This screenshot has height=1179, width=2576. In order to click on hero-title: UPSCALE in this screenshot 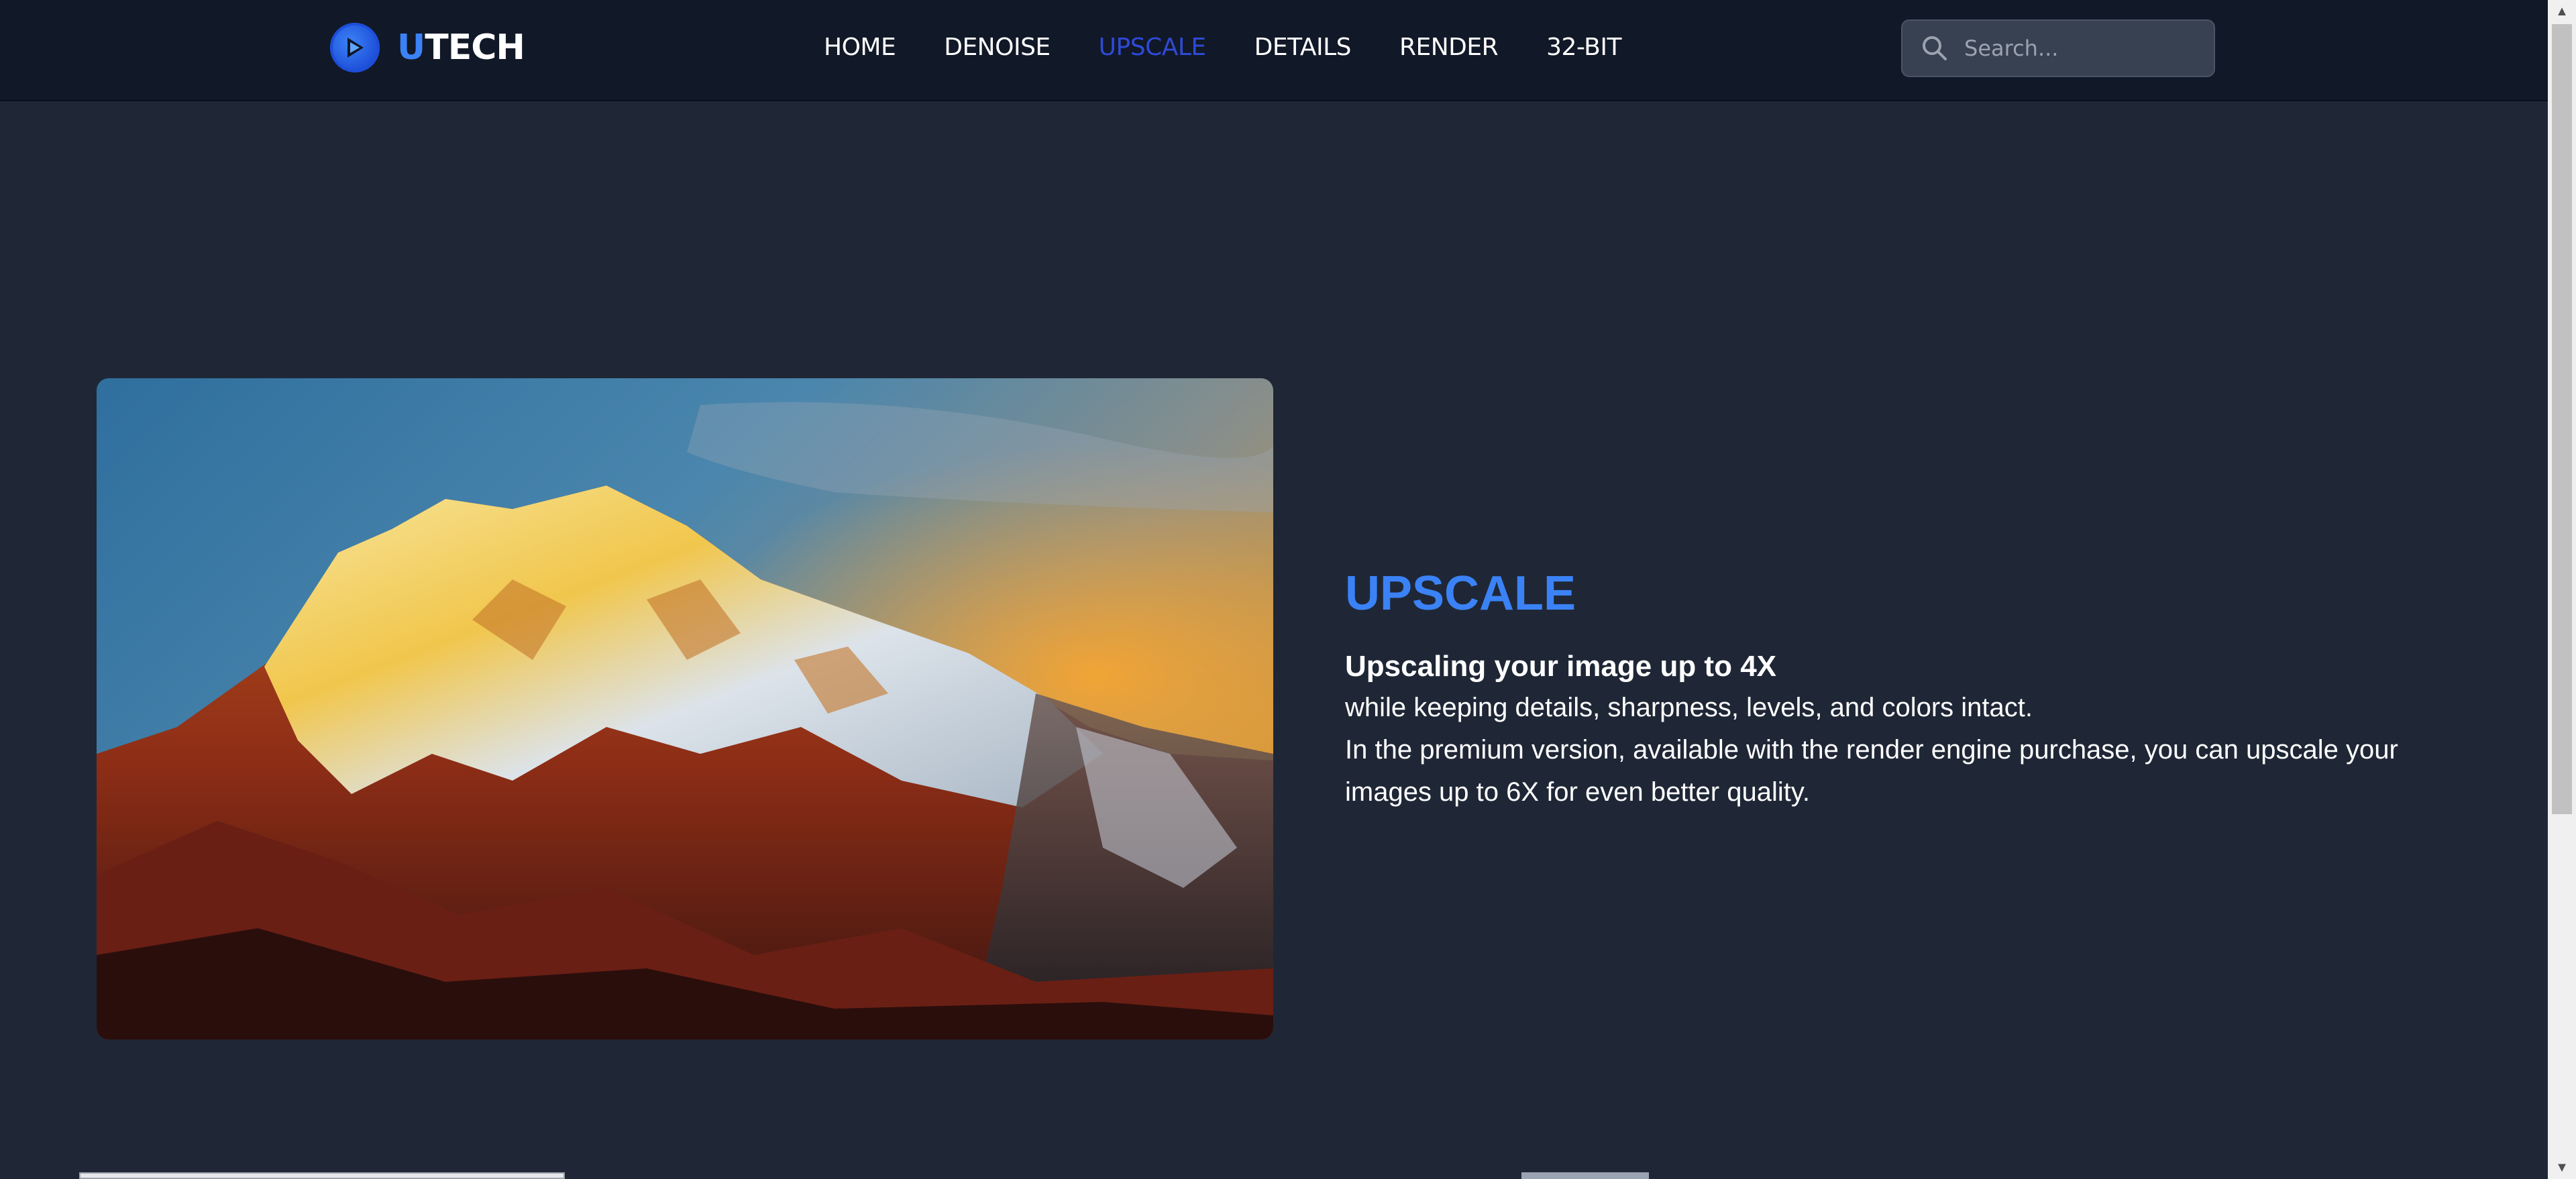, I will do `click(1460, 593)`.